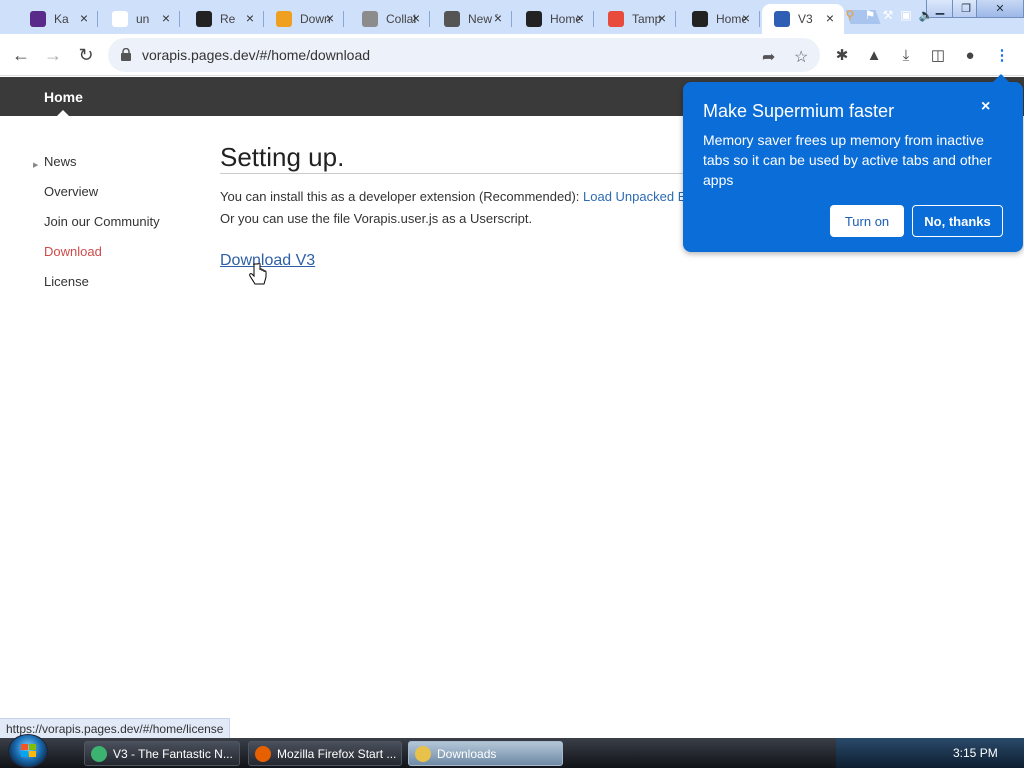 The width and height of the screenshot is (1024, 768). What do you see at coordinates (21, 55) in the screenshot?
I see `back-icon: ←` at bounding box center [21, 55].